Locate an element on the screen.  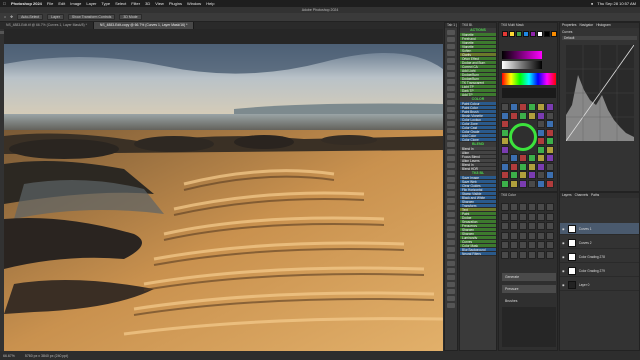
preset-item: Neural Filters is located at coordinates (478, 254).